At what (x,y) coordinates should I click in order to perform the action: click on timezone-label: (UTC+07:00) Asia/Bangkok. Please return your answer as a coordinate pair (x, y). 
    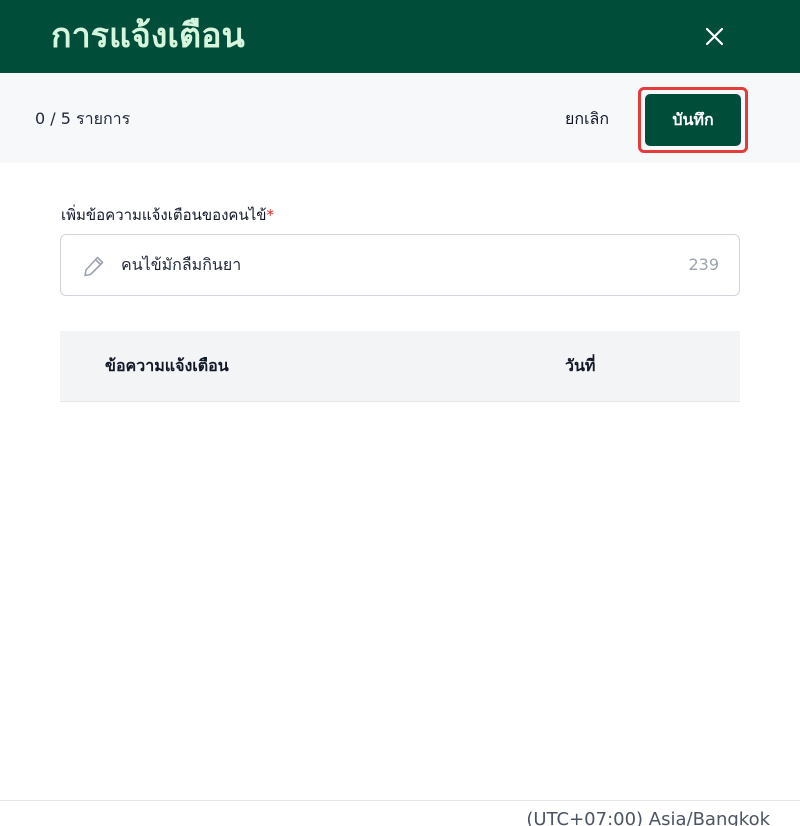
    Looking at the image, I should click on (648, 817).